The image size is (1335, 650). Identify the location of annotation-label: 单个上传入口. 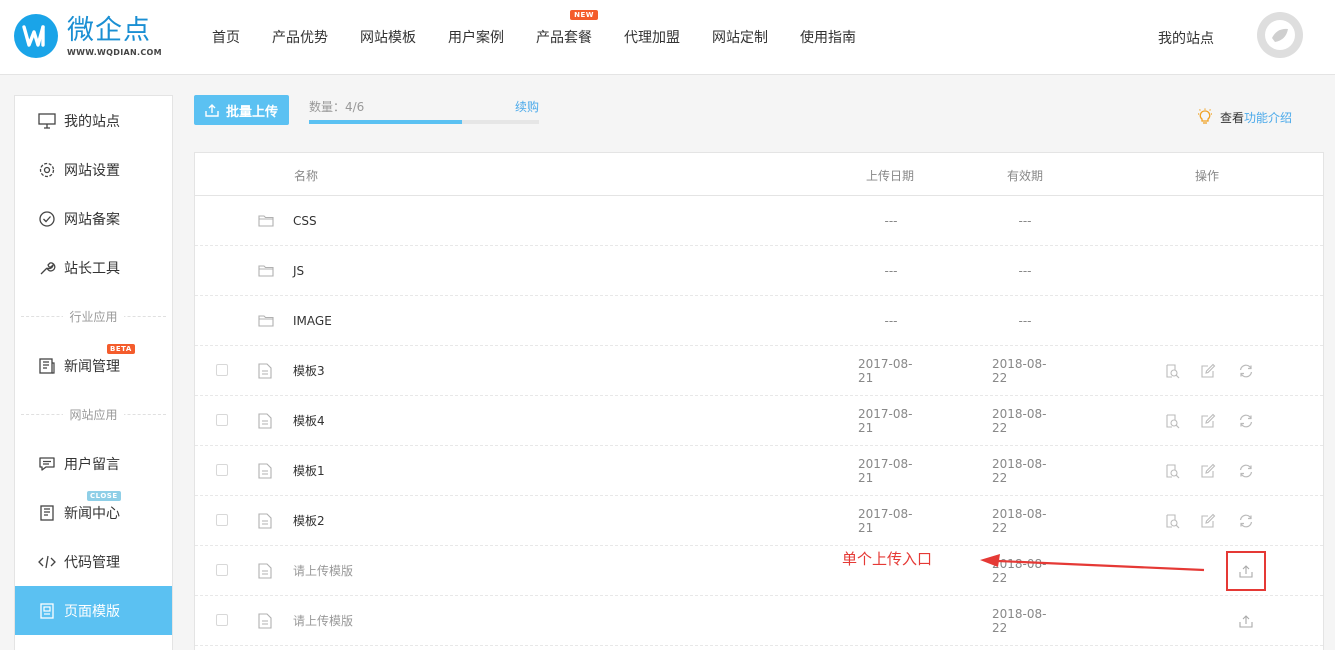
(887, 559).